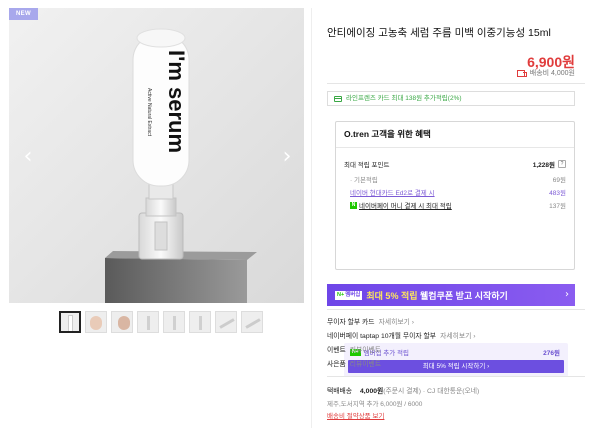 The image size is (600, 428). Describe the element at coordinates (458, 179) in the screenshot. I see `basic-points-row: · 기본적립 69원` at that location.